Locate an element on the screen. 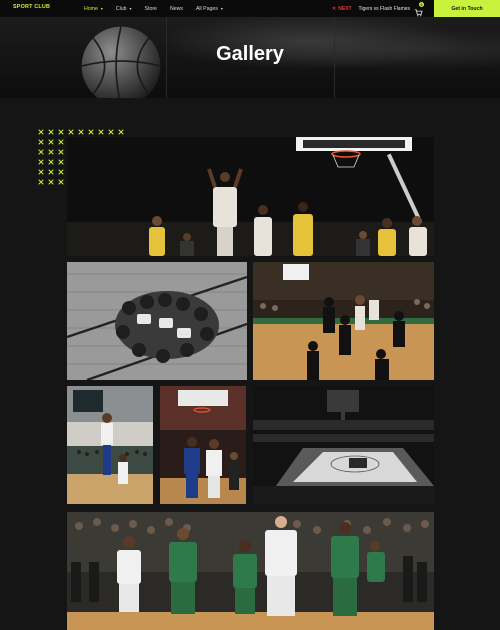  nav-item-store: Store is located at coordinates (151, 9).